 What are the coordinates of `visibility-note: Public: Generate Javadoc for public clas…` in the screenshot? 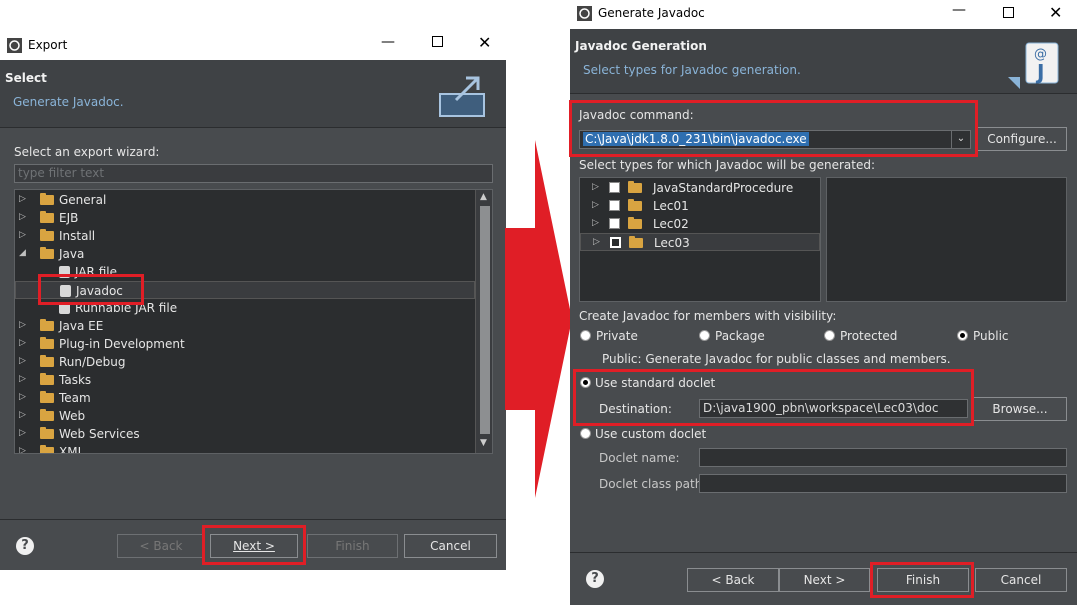 It's located at (776, 359).